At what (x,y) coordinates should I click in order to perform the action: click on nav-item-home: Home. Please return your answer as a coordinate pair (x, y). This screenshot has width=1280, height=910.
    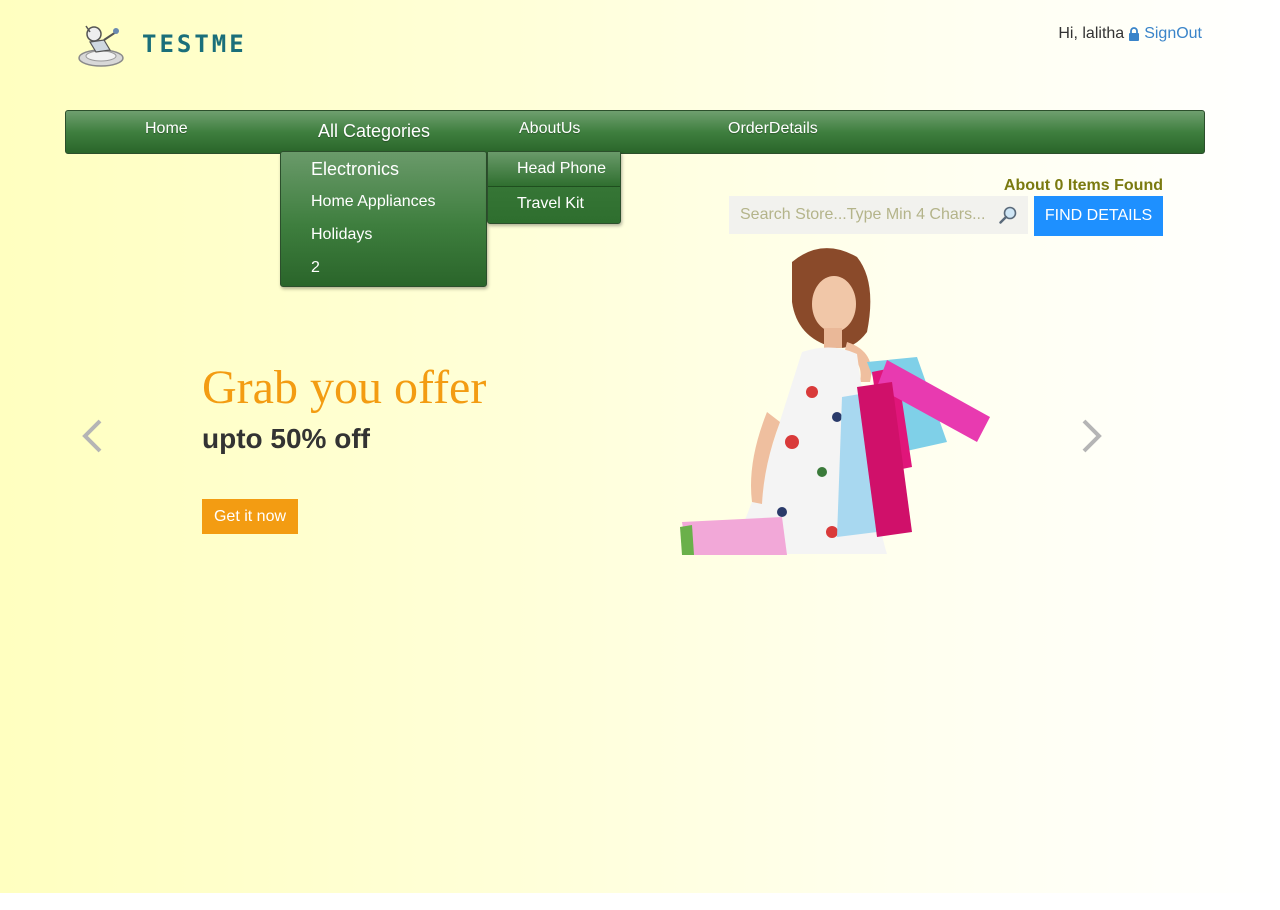
    Looking at the image, I should click on (166, 129).